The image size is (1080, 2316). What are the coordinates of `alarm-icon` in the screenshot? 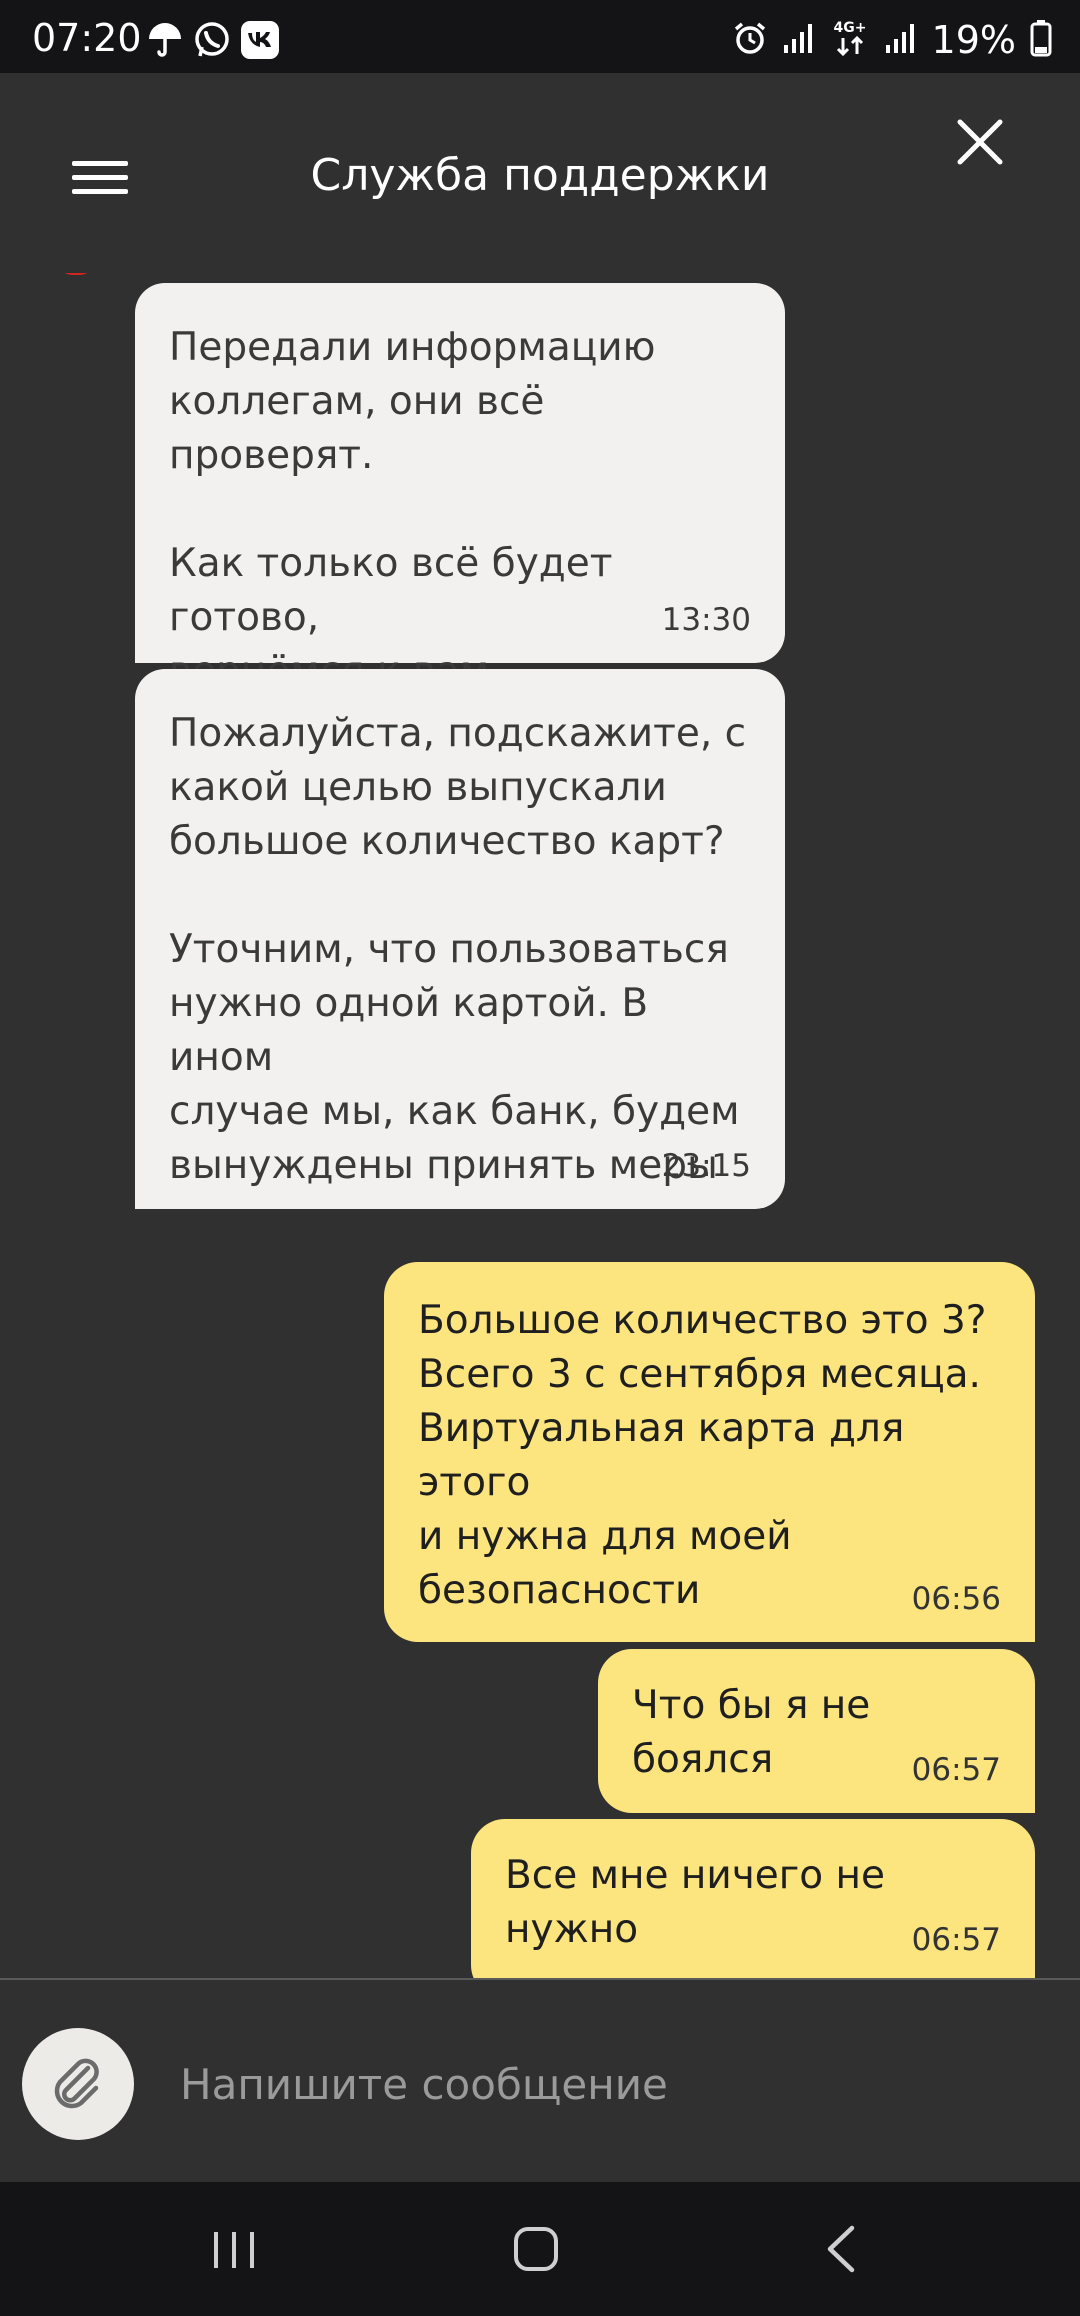 It's located at (750, 40).